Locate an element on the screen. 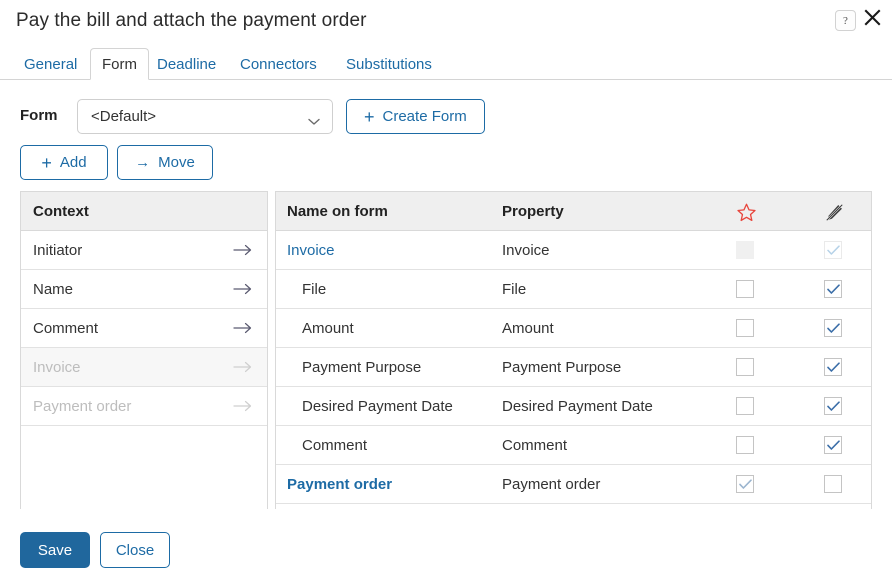 The height and width of the screenshot is (572, 892). tab-general: General is located at coordinates (50, 64).